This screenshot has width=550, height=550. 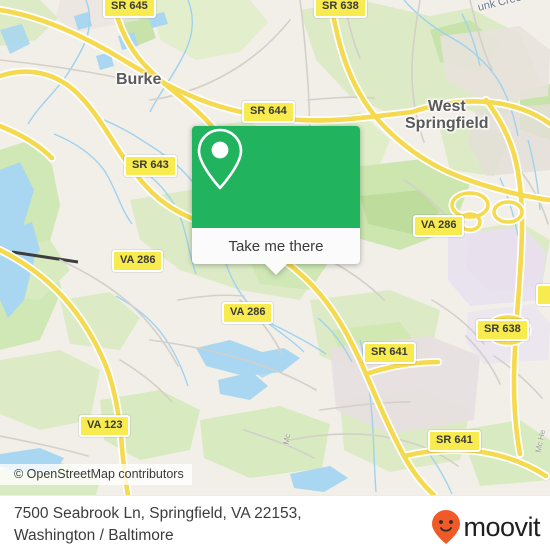 What do you see at coordinates (389, 353) in the screenshot?
I see `route-shield-sr641-upper: SR 641` at bounding box center [389, 353].